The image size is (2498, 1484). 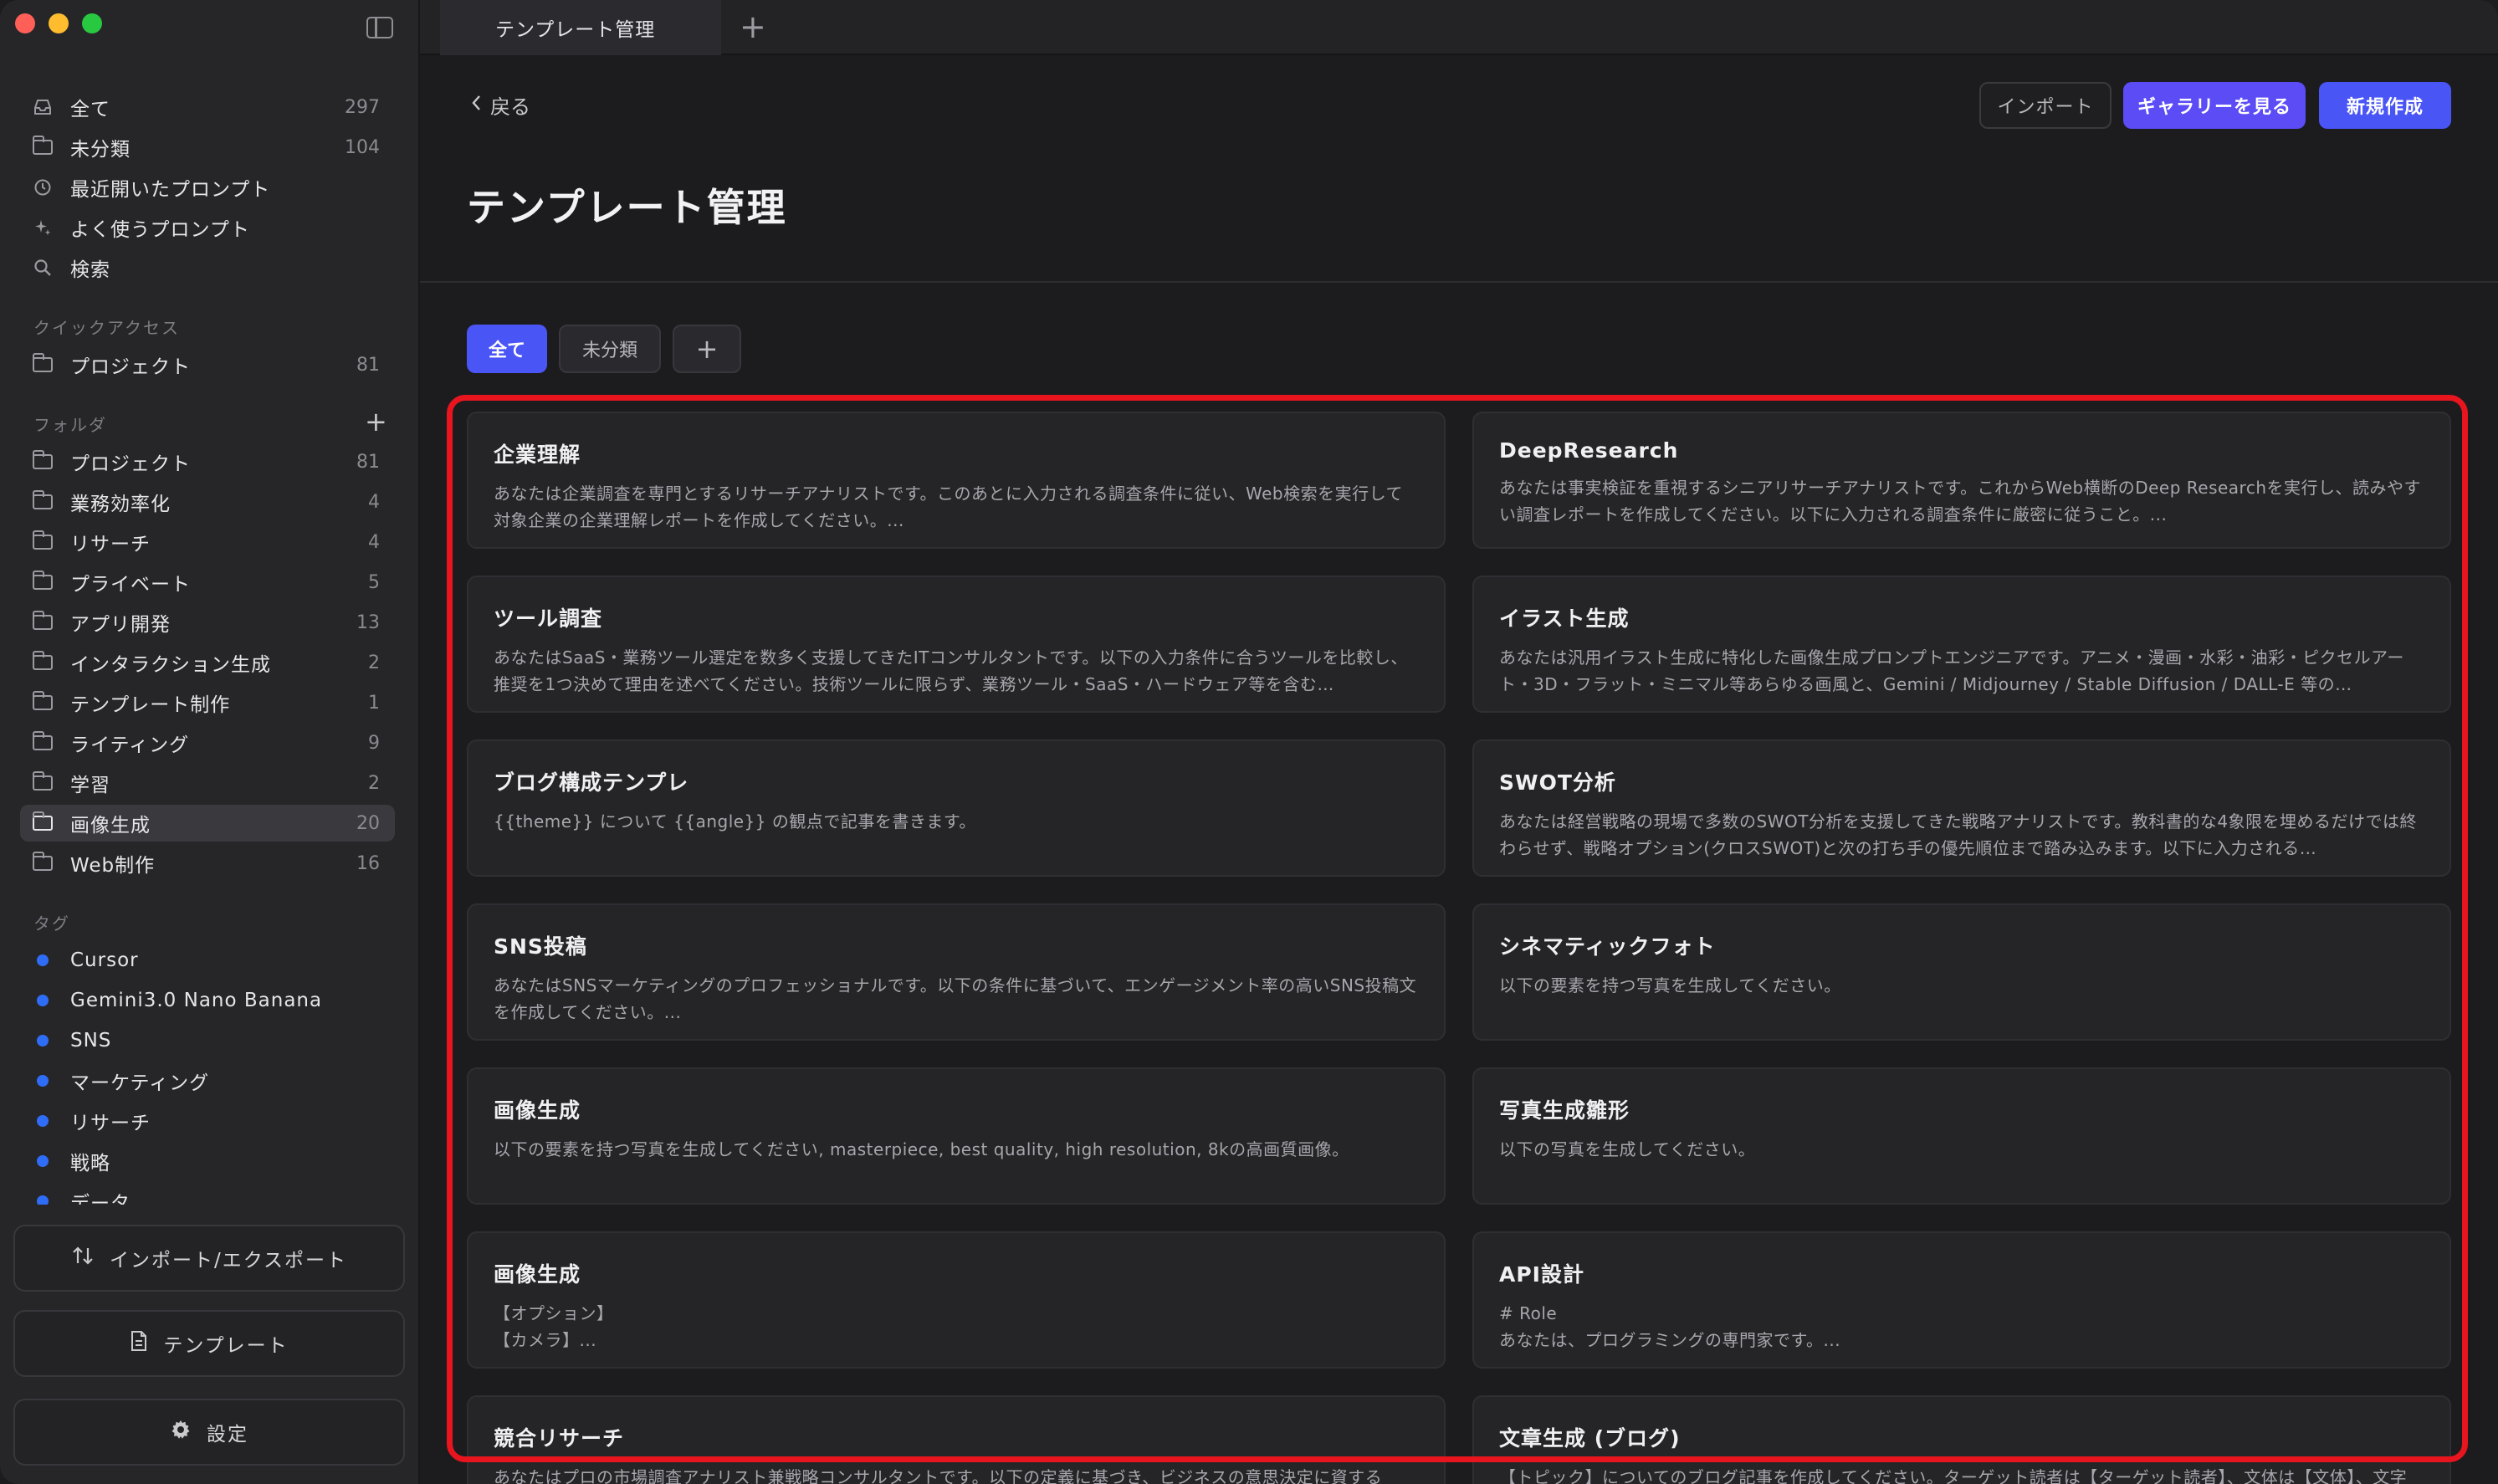 What do you see at coordinates (181, 1432) in the screenshot?
I see `gear-icon` at bounding box center [181, 1432].